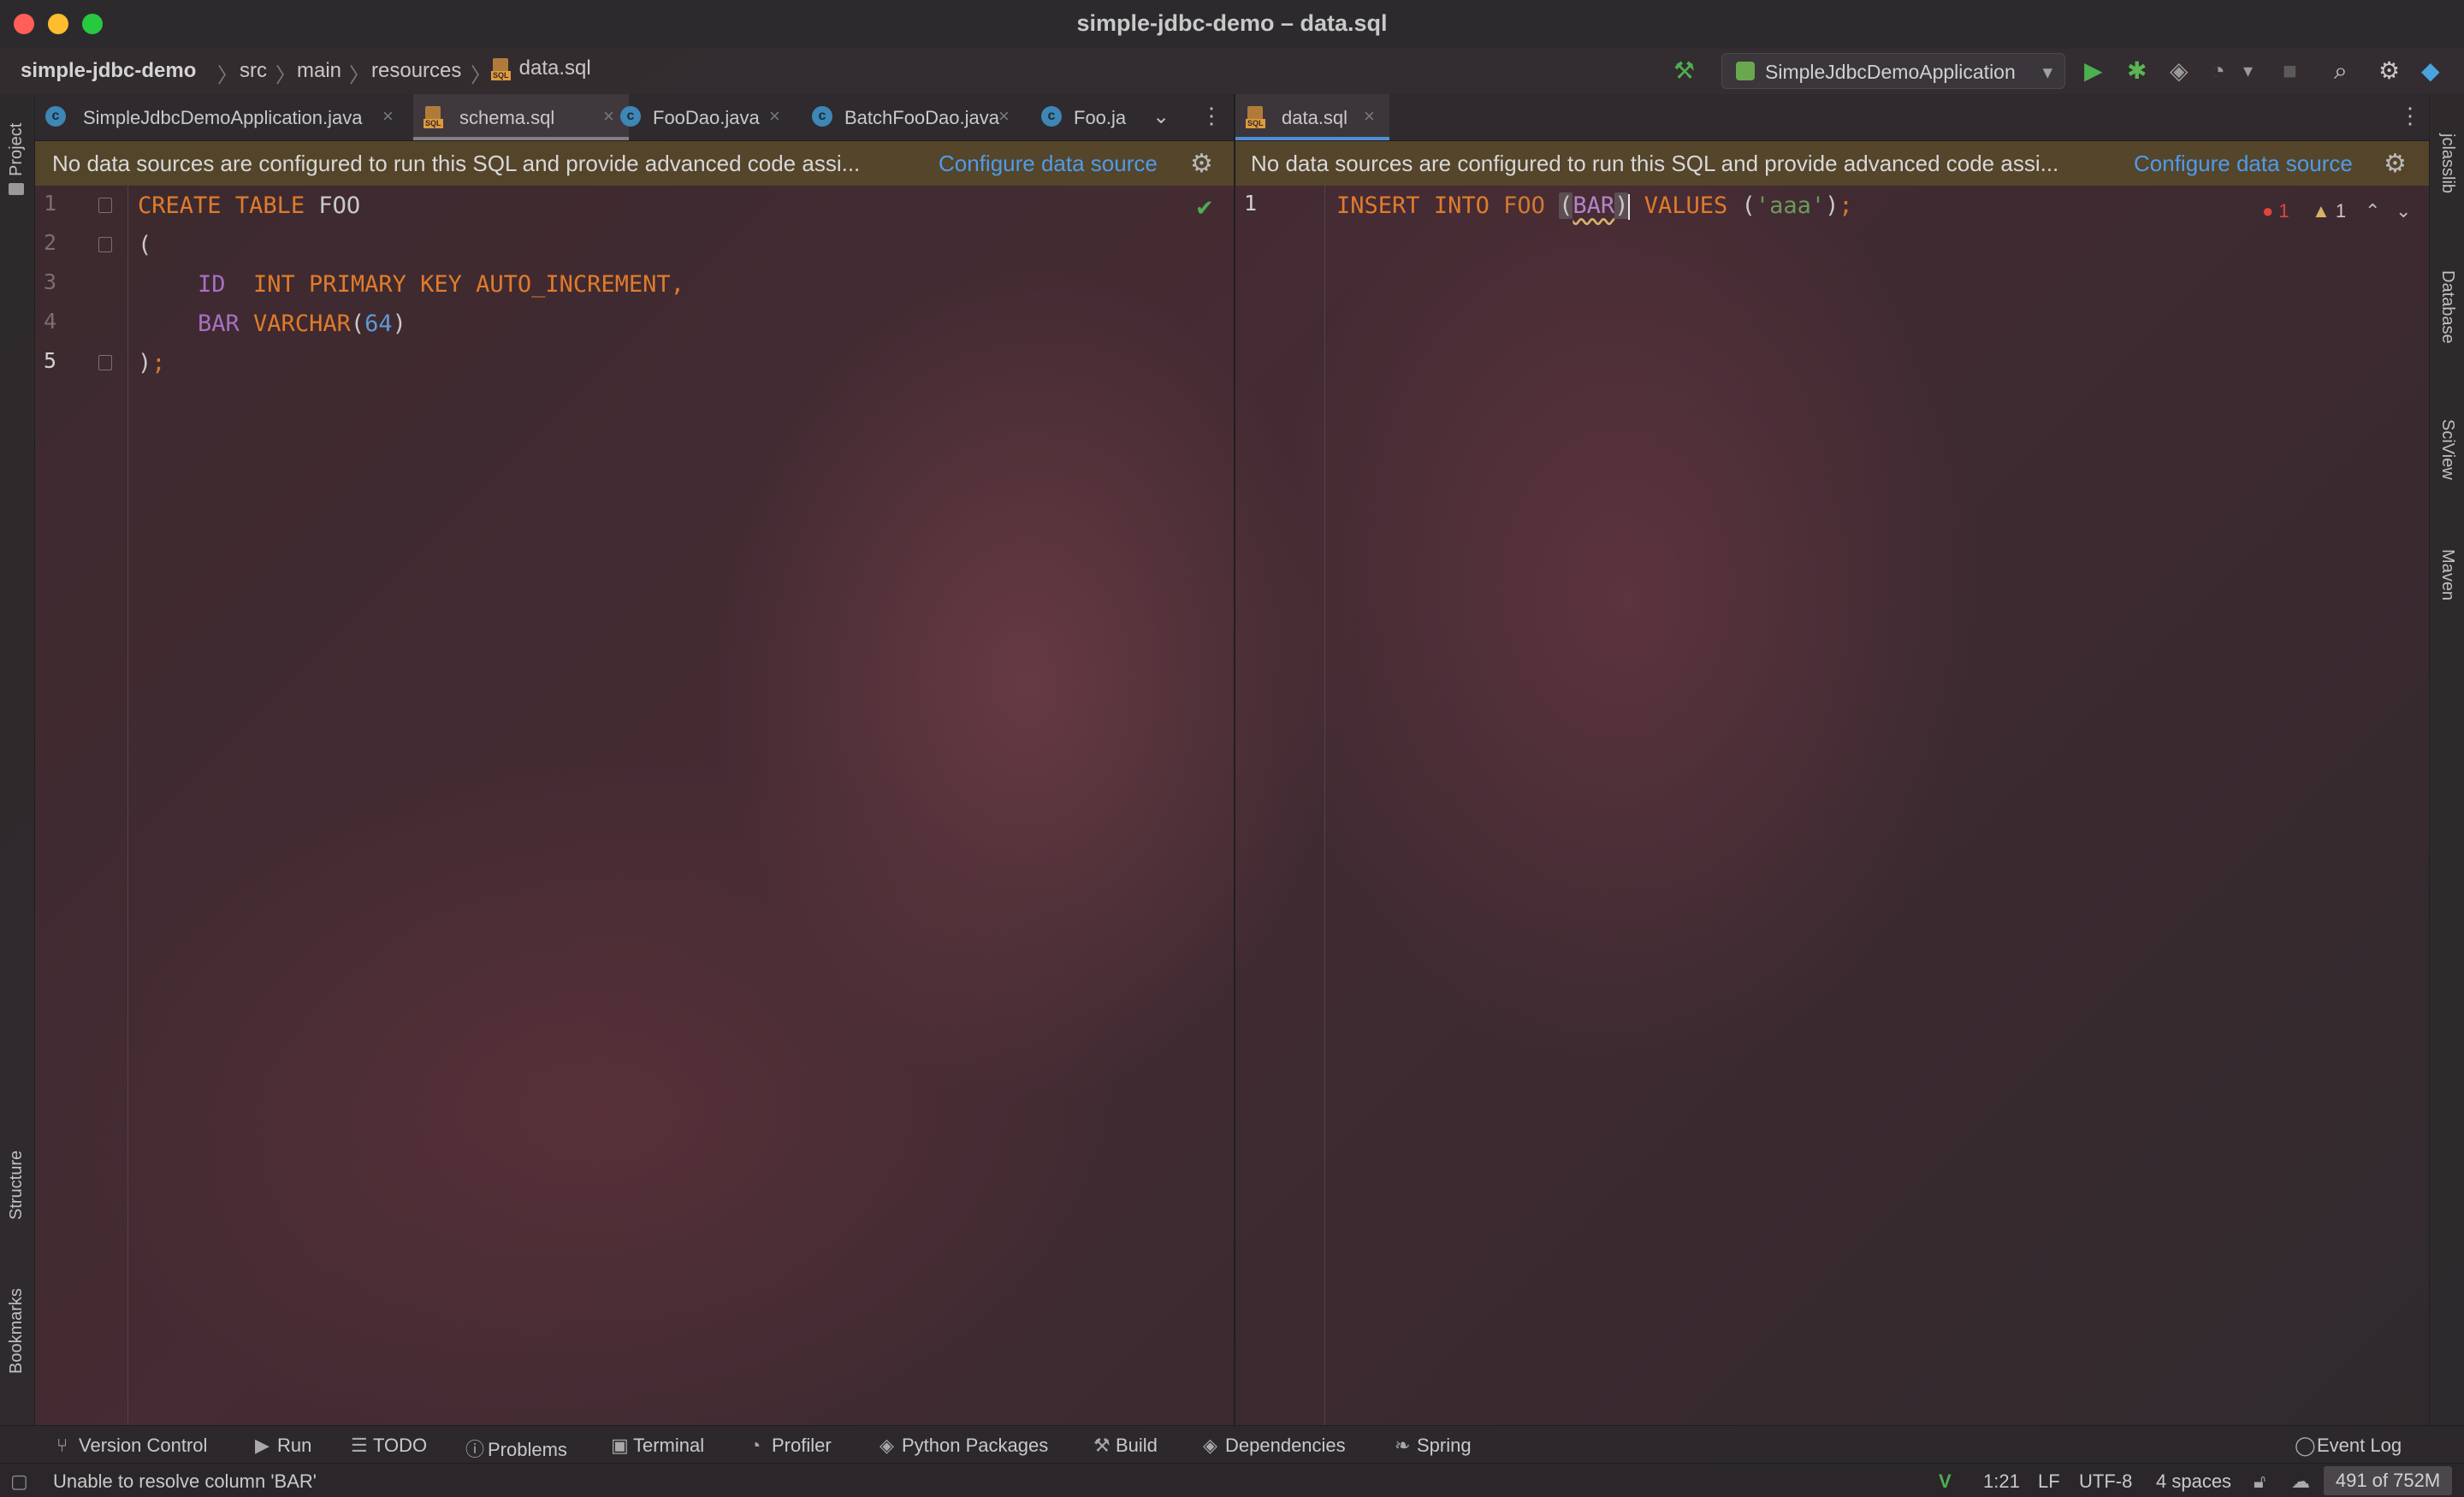 This screenshot has height=1497, width=2464. Describe the element at coordinates (158, 363) in the screenshot. I see `semicolon: ;` at that location.